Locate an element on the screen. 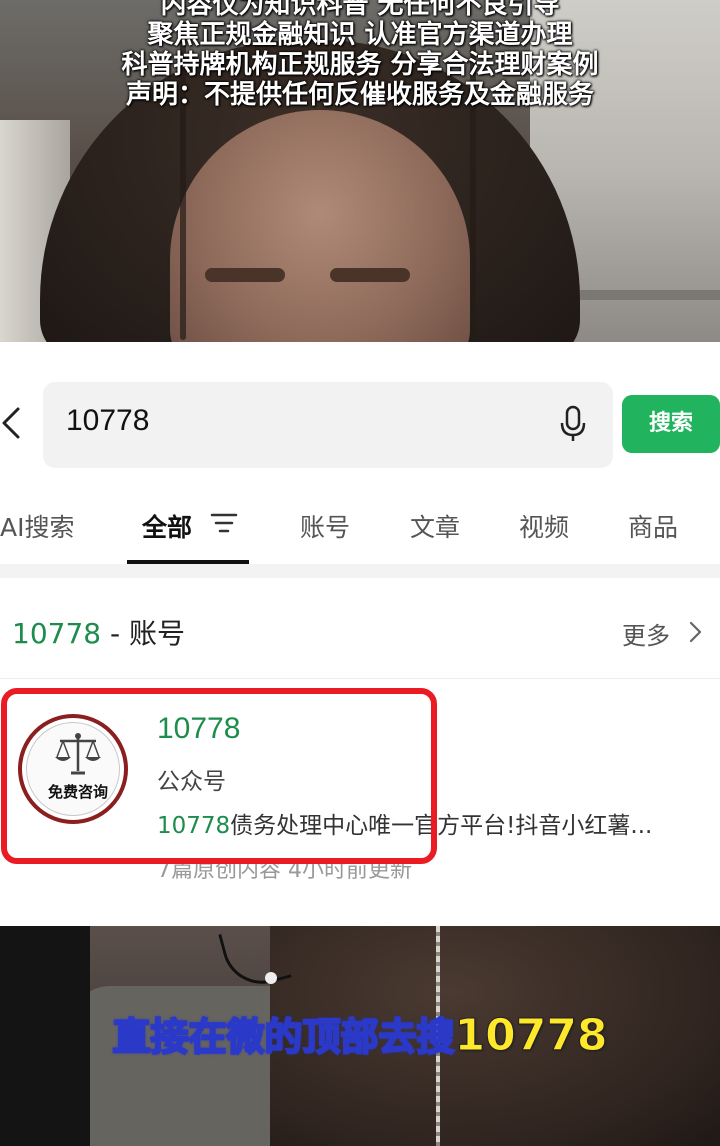 This screenshot has width=720, height=1146. chevron-right-icon is located at coordinates (695, 632).